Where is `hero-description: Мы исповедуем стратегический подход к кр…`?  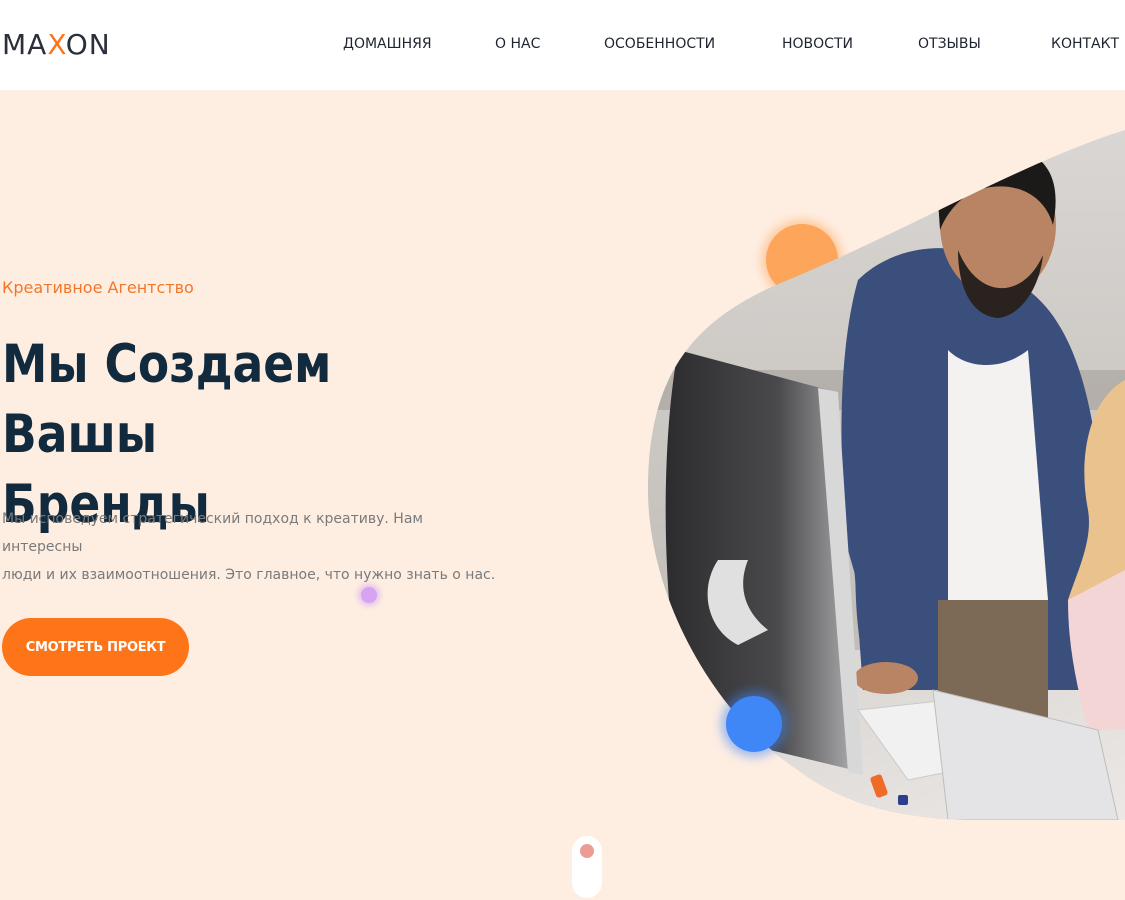
hero-description: Мы исповедуем стратегический подход к кр… is located at coordinates (252, 547).